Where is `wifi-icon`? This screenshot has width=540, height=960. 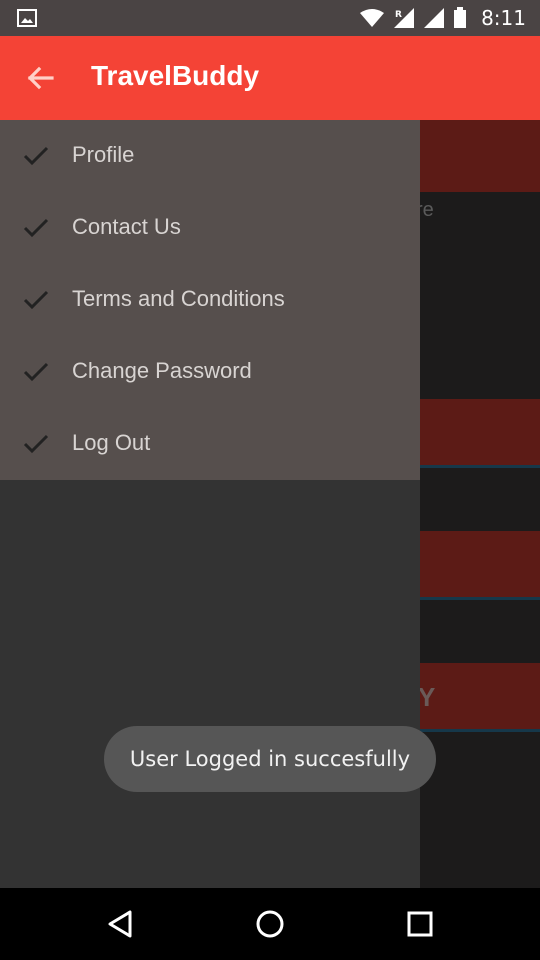
wifi-icon is located at coordinates (372, 18).